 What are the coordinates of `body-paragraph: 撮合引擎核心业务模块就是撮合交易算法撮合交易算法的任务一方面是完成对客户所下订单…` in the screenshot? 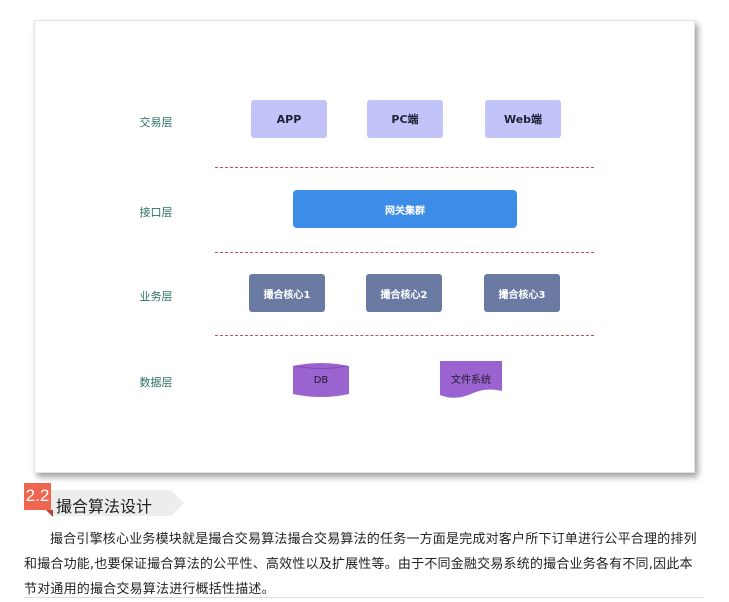 It's located at (360, 564).